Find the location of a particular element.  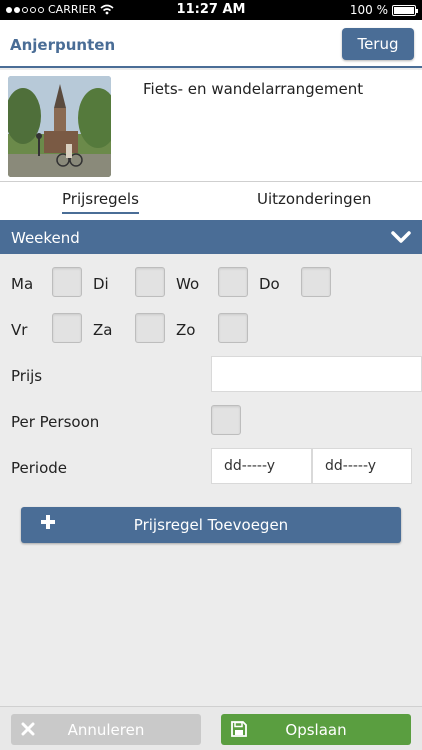

cancel-label: Annuleren is located at coordinates (106, 730).